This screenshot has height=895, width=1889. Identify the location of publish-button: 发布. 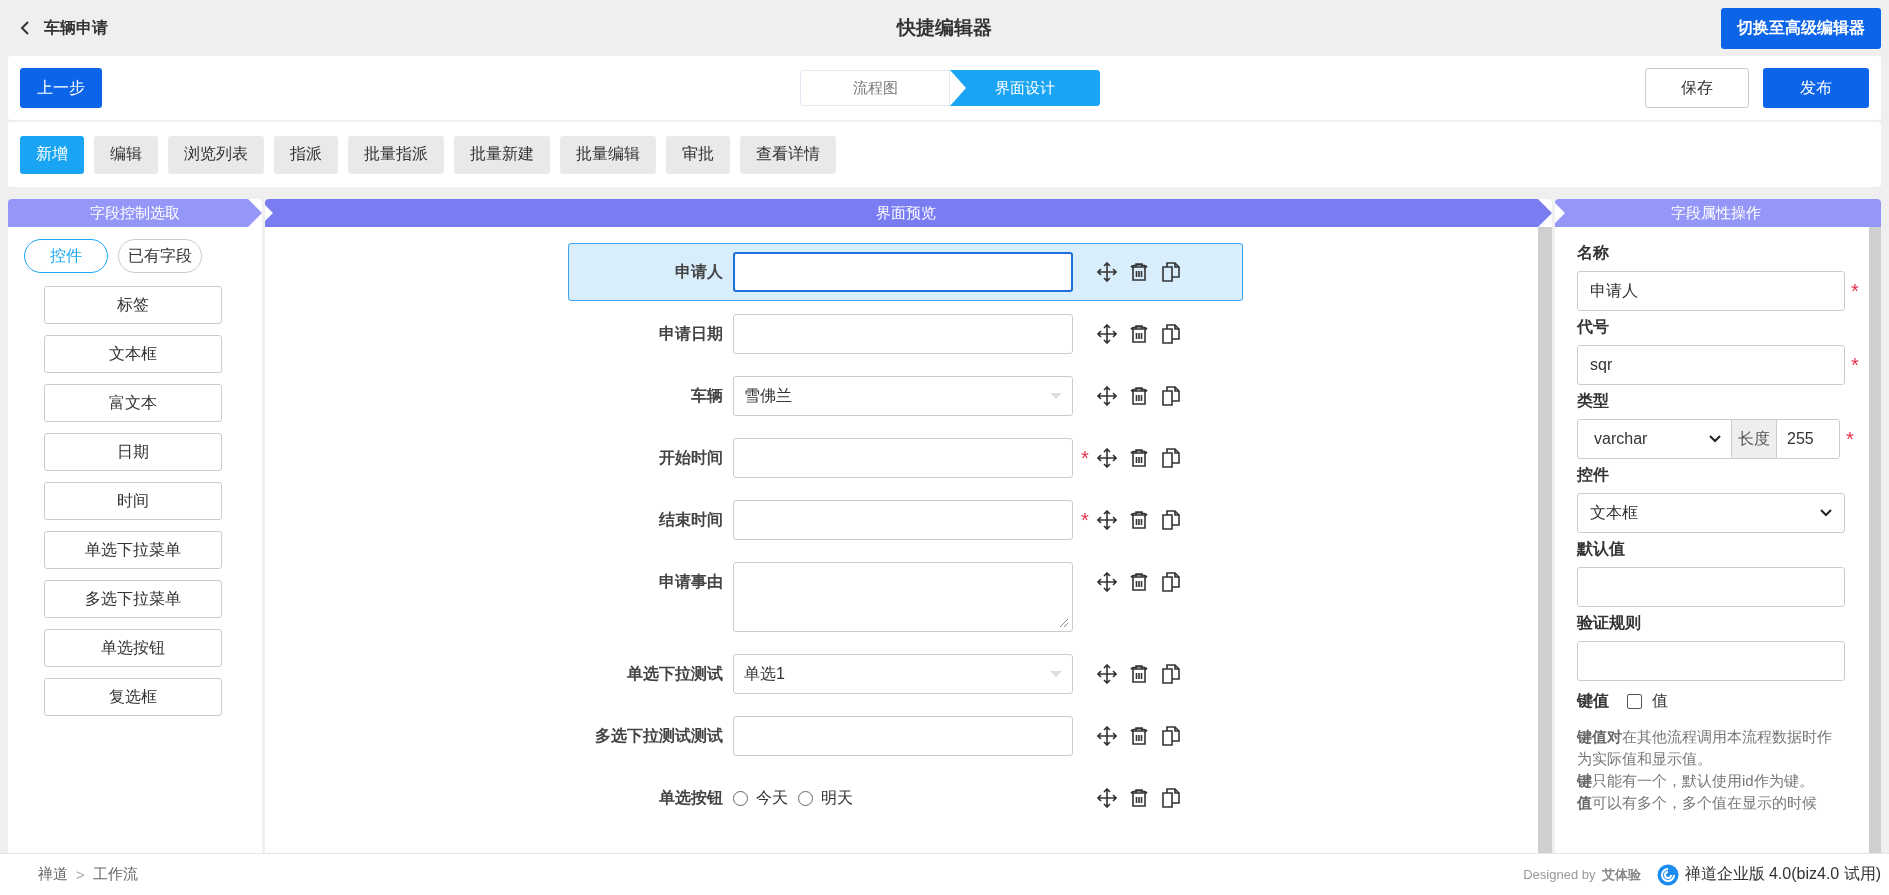
(1816, 88).